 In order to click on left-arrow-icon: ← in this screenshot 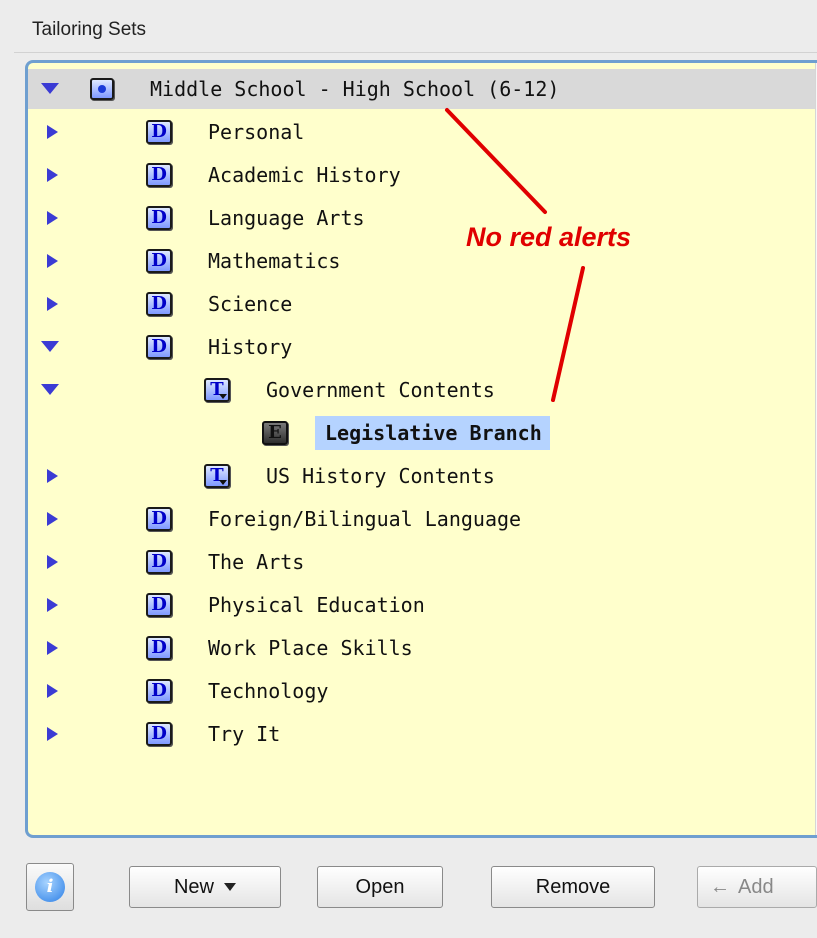, I will do `click(720, 886)`.